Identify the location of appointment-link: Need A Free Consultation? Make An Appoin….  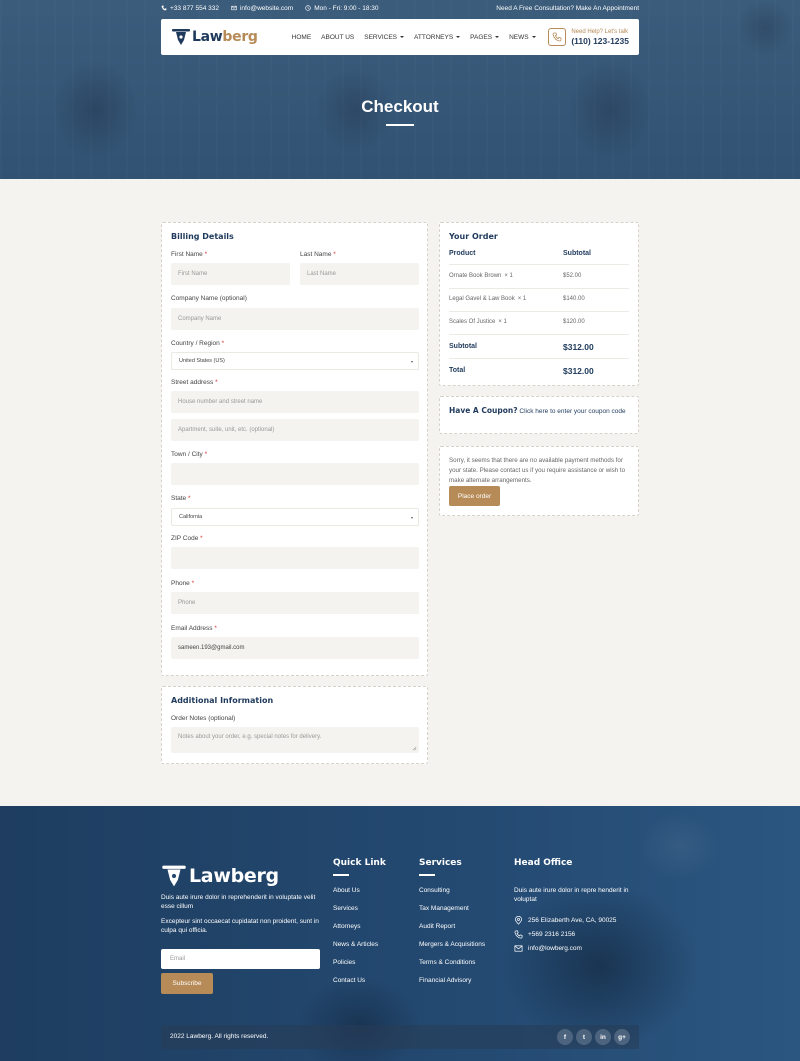
(567, 8).